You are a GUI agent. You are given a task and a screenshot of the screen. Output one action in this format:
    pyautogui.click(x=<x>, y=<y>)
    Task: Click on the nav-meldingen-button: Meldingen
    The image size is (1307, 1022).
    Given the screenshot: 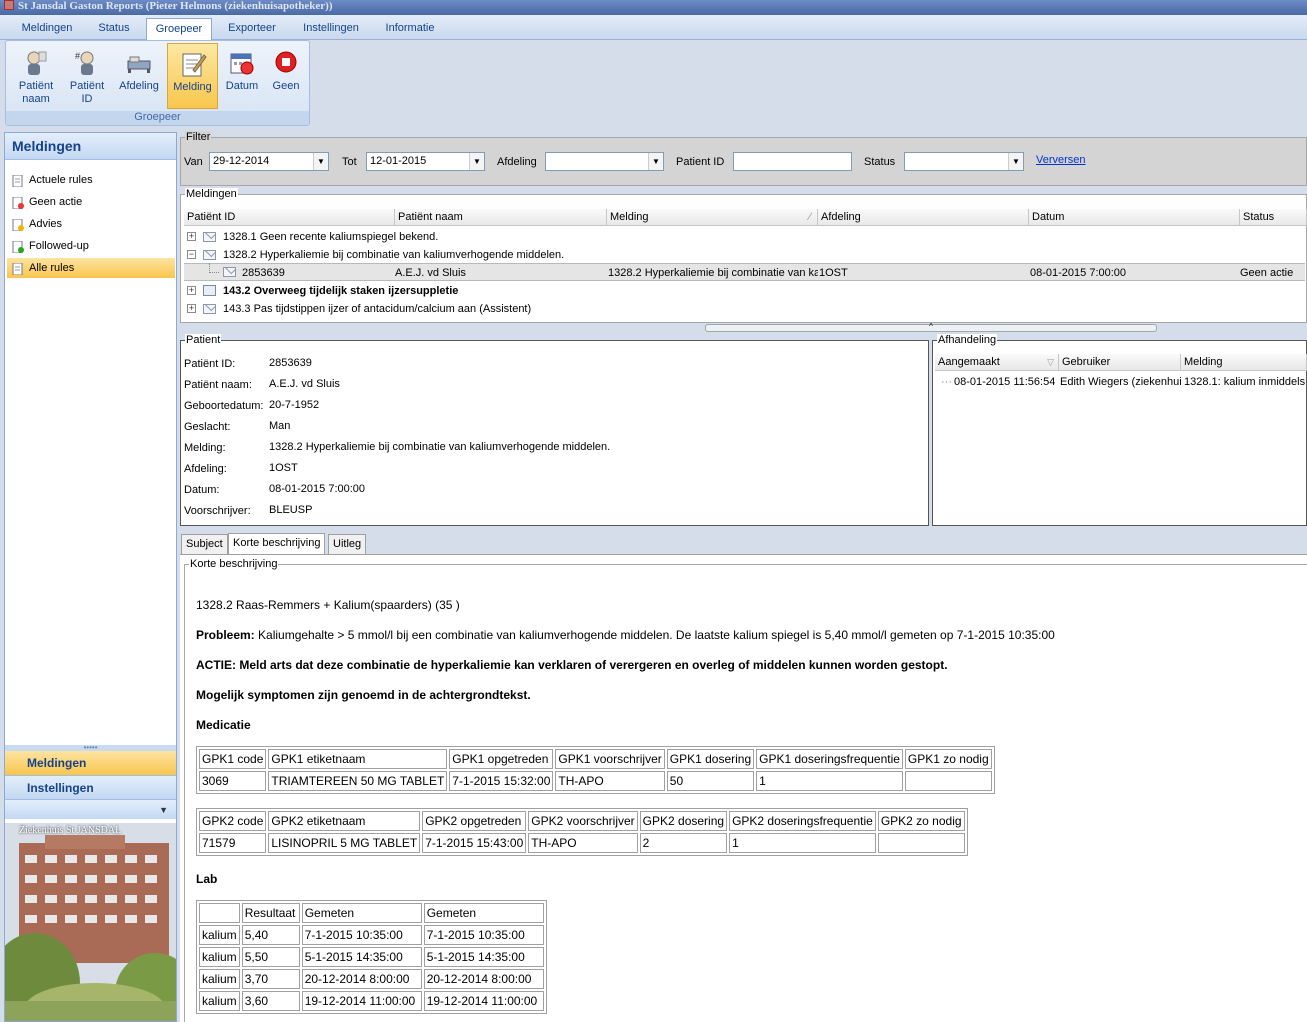 What is the action you would take?
    pyautogui.click(x=90, y=763)
    